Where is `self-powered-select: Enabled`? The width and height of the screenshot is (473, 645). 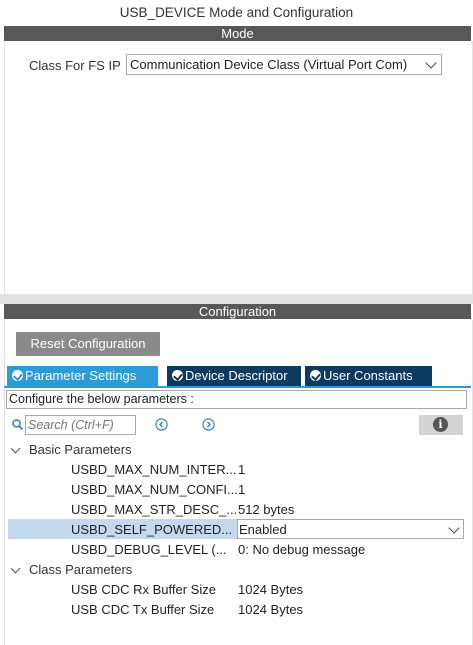
self-powered-select: Enabled is located at coordinates (350, 529).